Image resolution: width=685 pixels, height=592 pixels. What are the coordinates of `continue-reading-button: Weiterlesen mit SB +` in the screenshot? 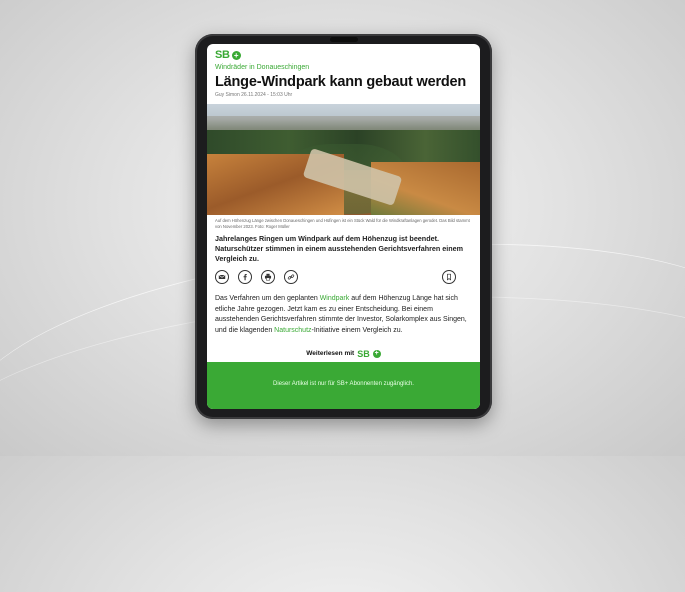 It's located at (343, 353).